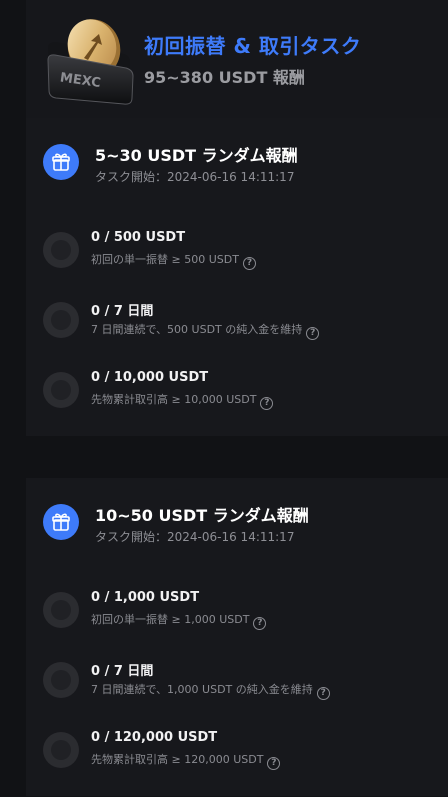 This screenshot has width=448, height=797. Describe the element at coordinates (138, 237) in the screenshot. I see `task-progress: 0 / 500 USDT` at that location.